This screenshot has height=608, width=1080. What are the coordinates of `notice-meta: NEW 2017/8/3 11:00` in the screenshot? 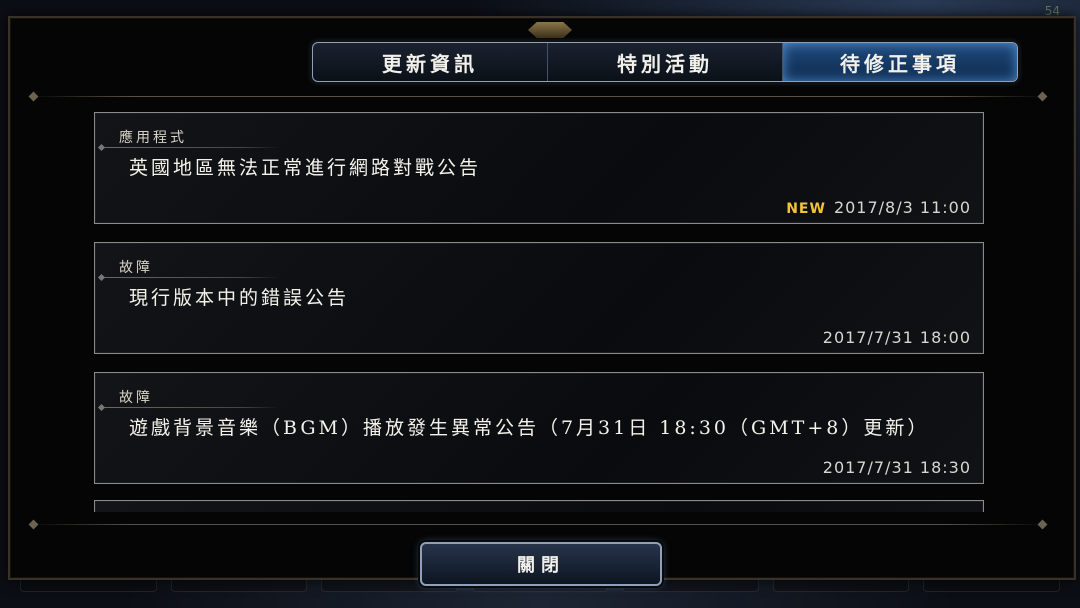 It's located at (878, 207).